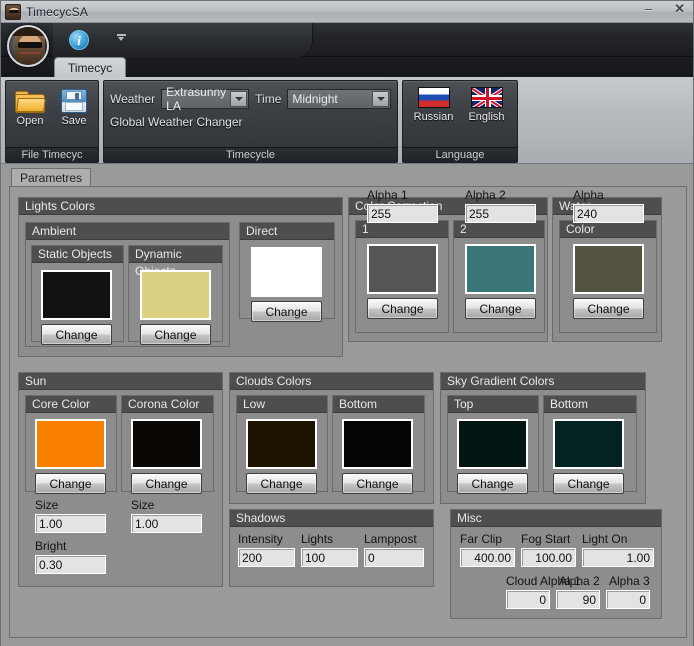 The image size is (694, 646). Describe the element at coordinates (76, 295) in the screenshot. I see `static-objects-color-swatch` at that location.